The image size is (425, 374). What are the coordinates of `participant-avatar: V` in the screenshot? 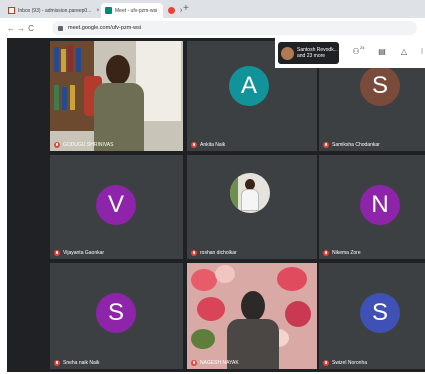 It's located at (116, 205).